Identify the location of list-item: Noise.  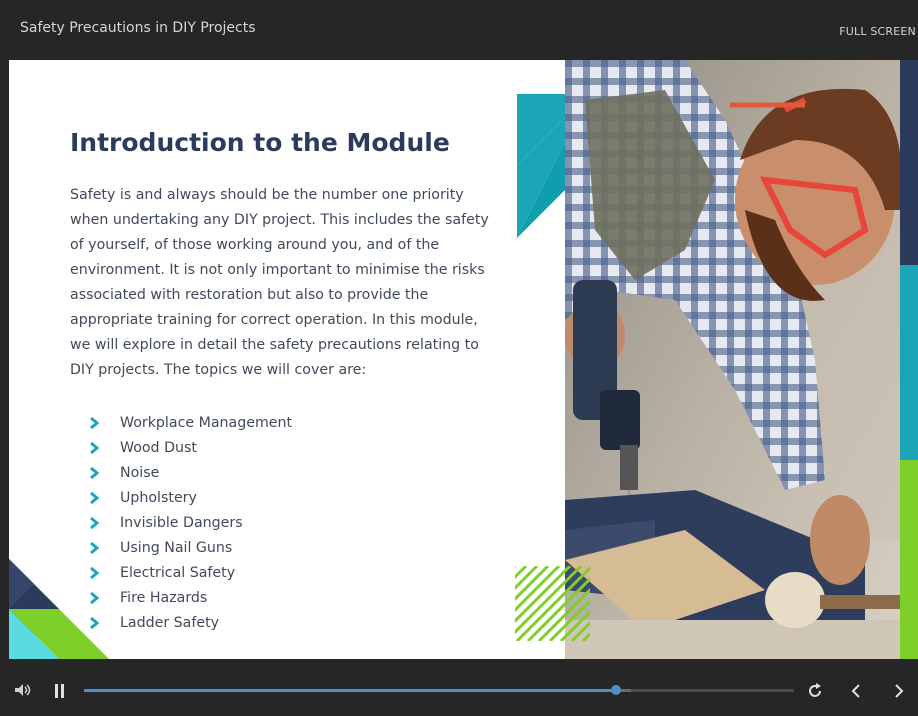
(190, 472).